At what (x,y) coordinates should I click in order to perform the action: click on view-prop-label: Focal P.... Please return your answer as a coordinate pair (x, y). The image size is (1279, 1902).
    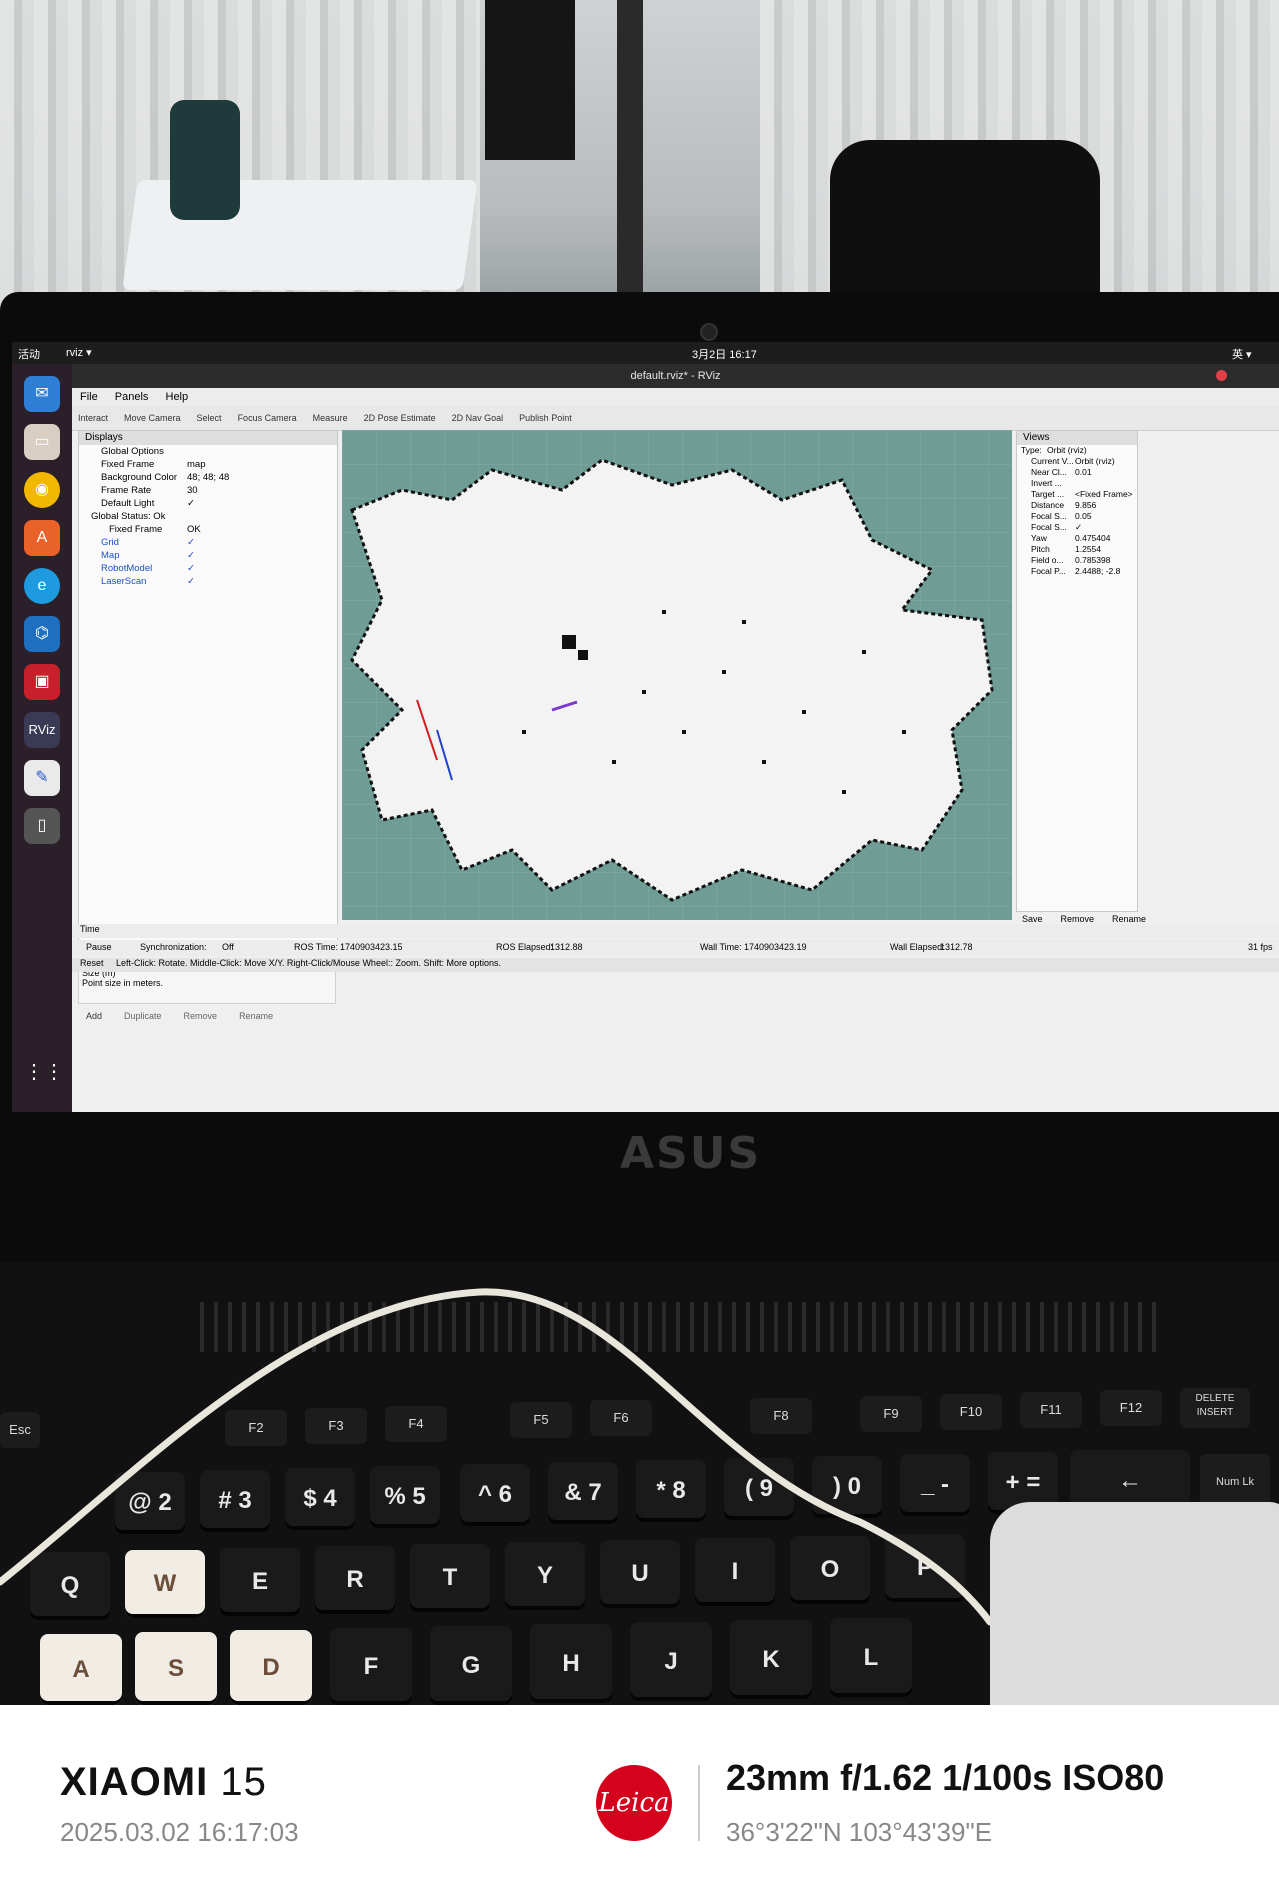
    Looking at the image, I should click on (1048, 571).